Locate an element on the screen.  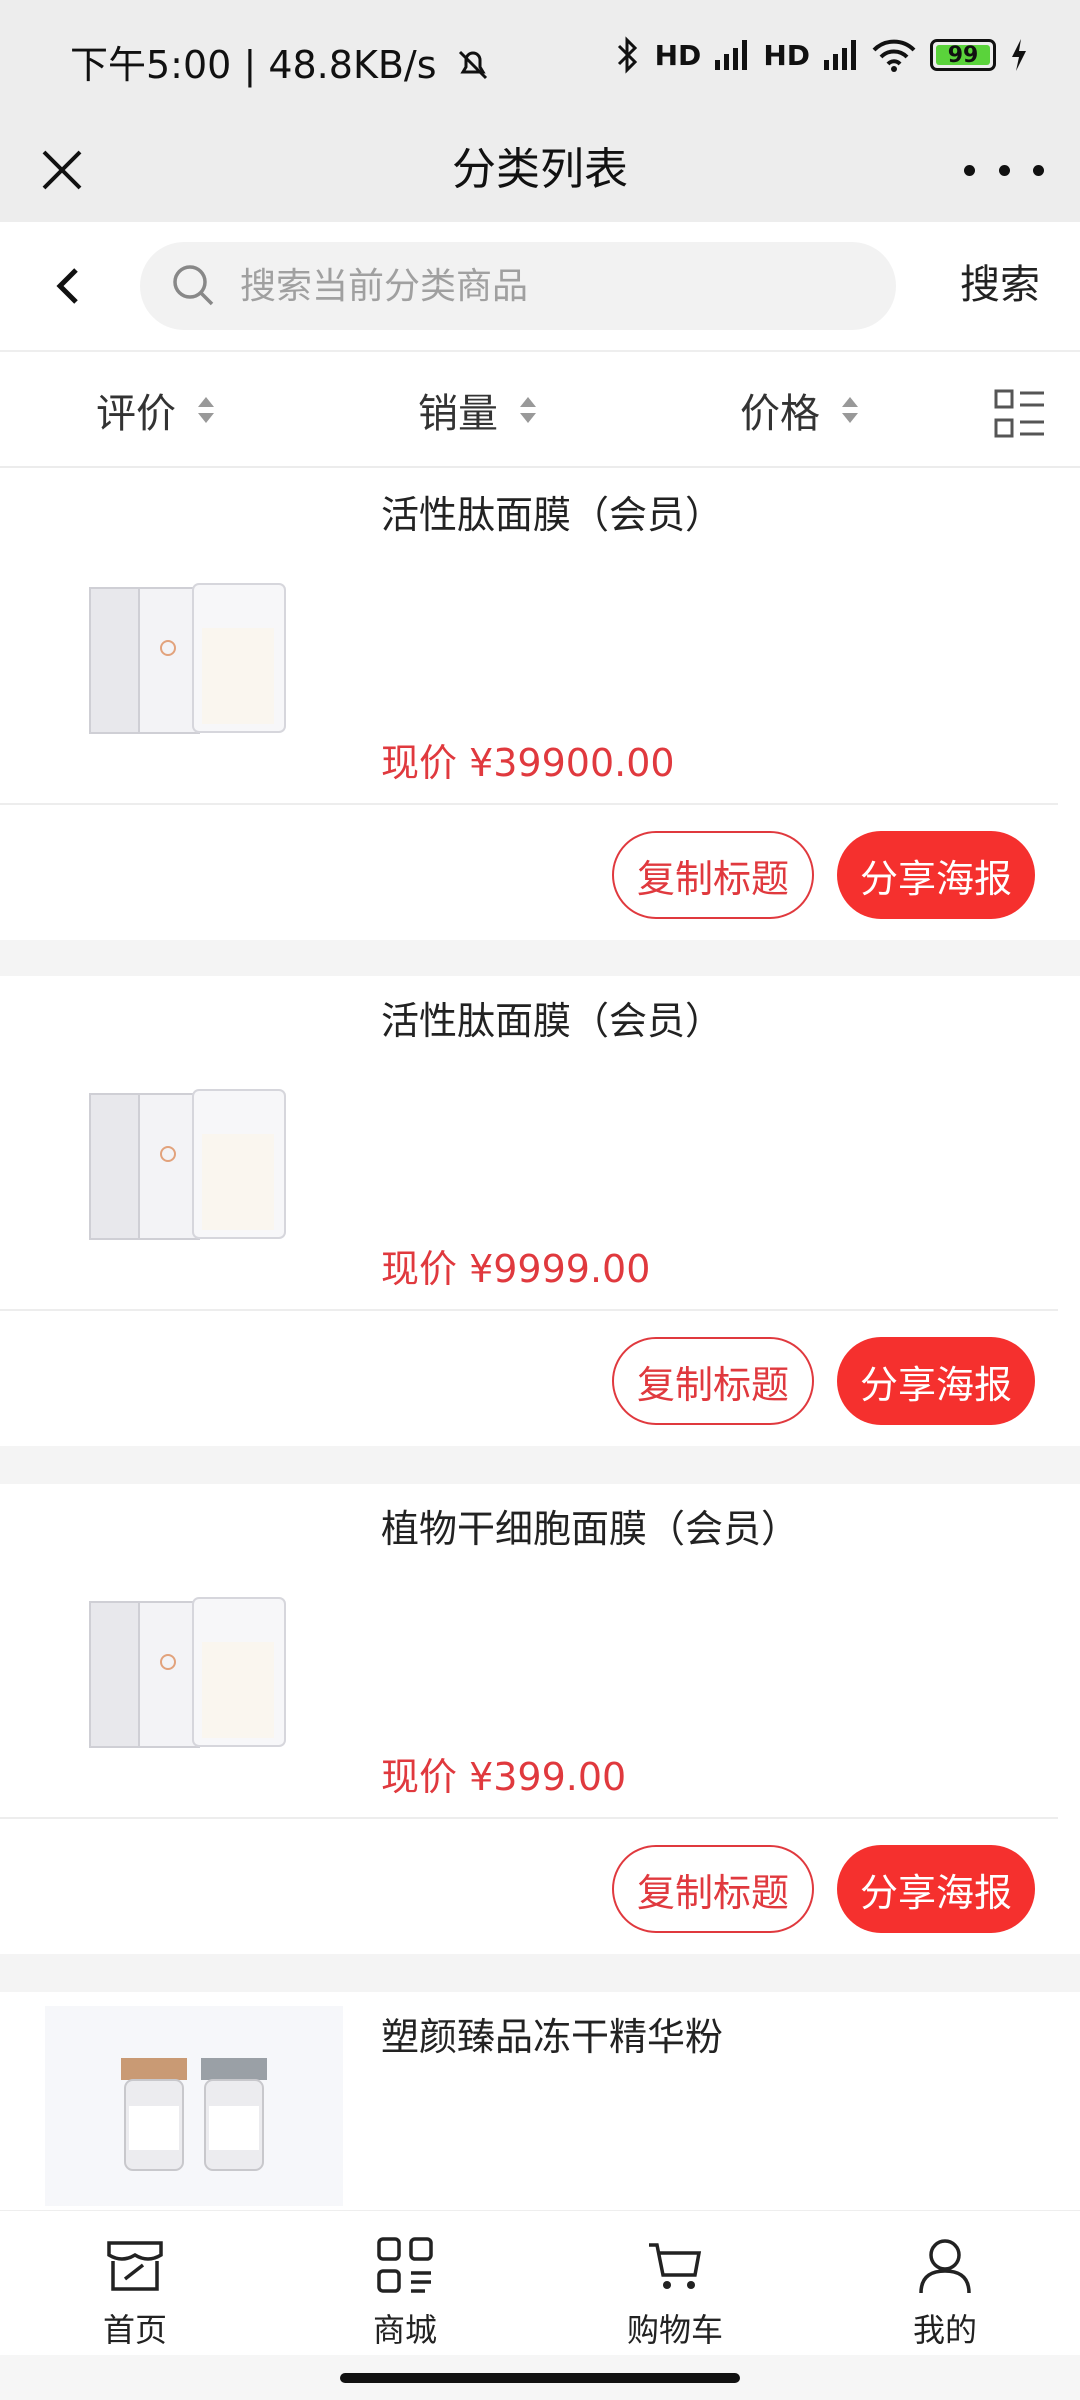
tab-mall: 商城 is located at coordinates (405, 2283).